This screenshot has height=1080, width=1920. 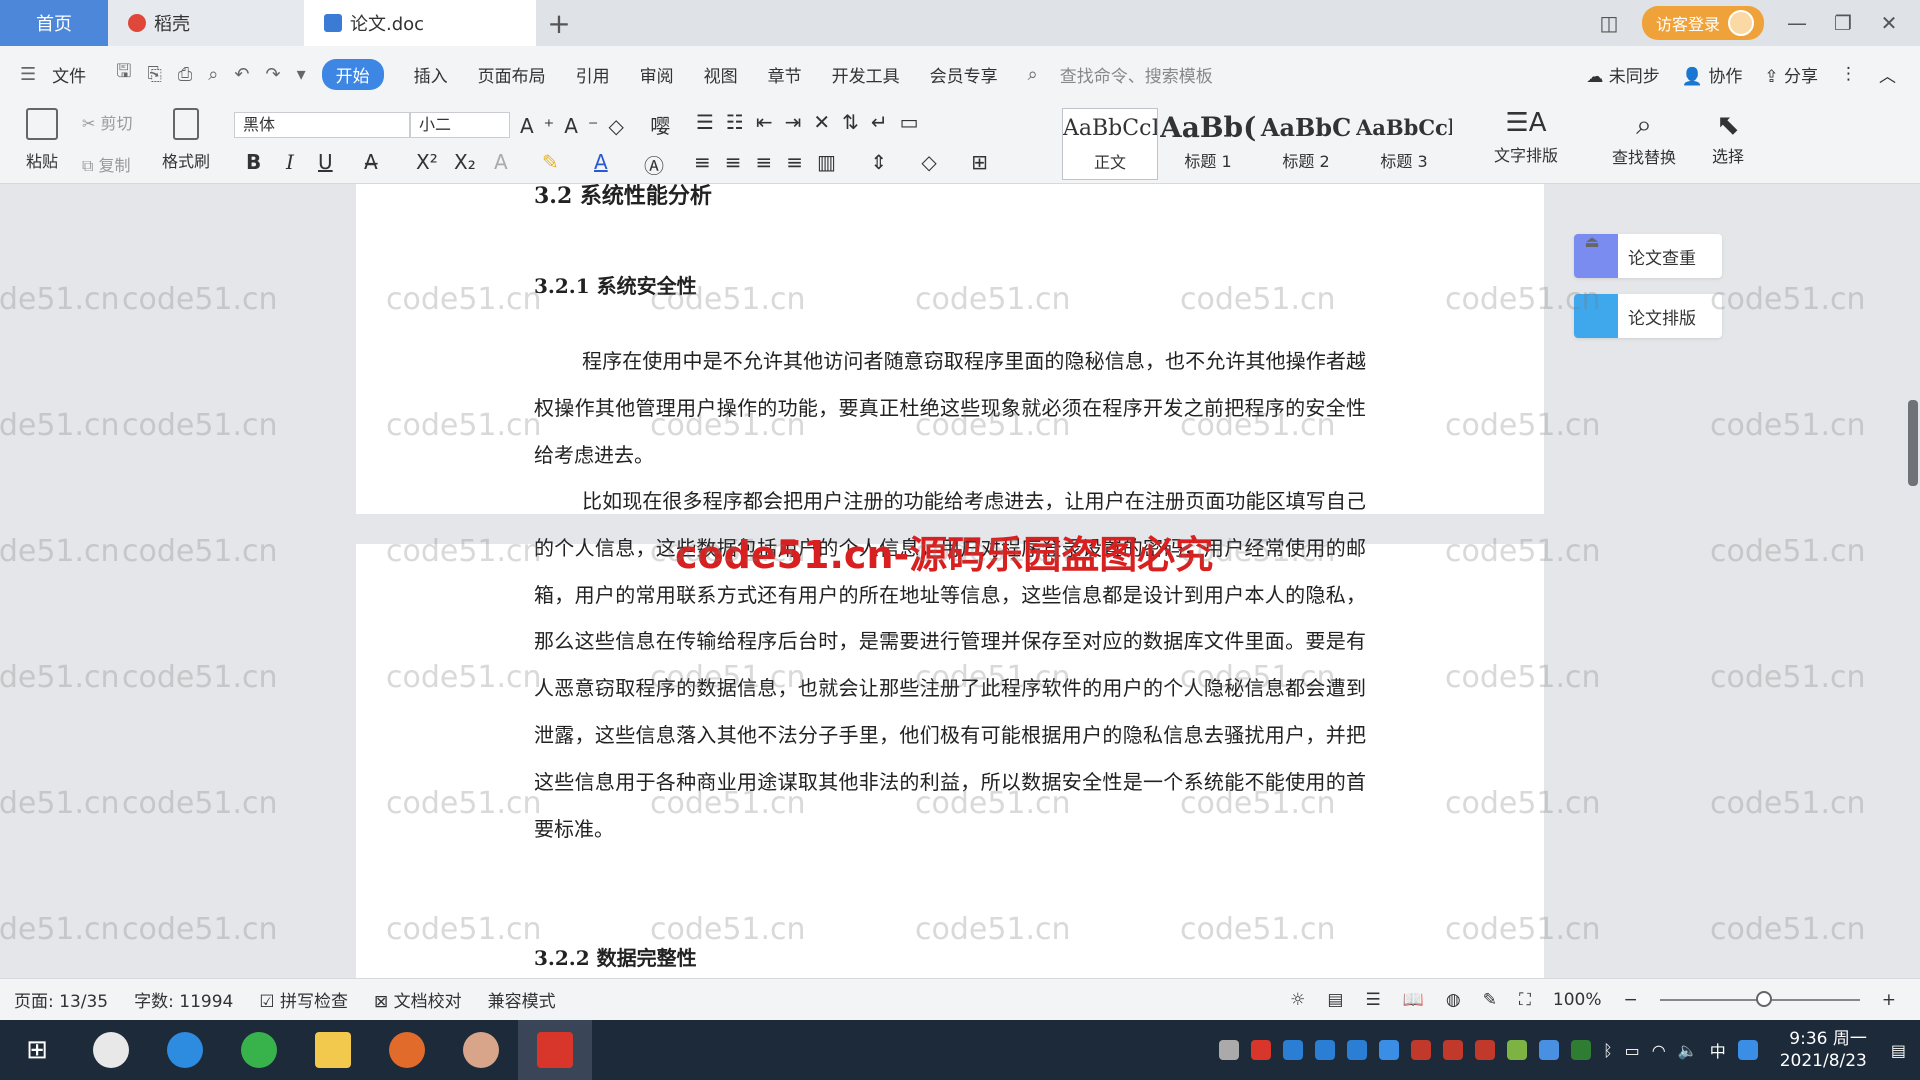 I want to click on tray-red-icon, so click(x=1421, y=1050).